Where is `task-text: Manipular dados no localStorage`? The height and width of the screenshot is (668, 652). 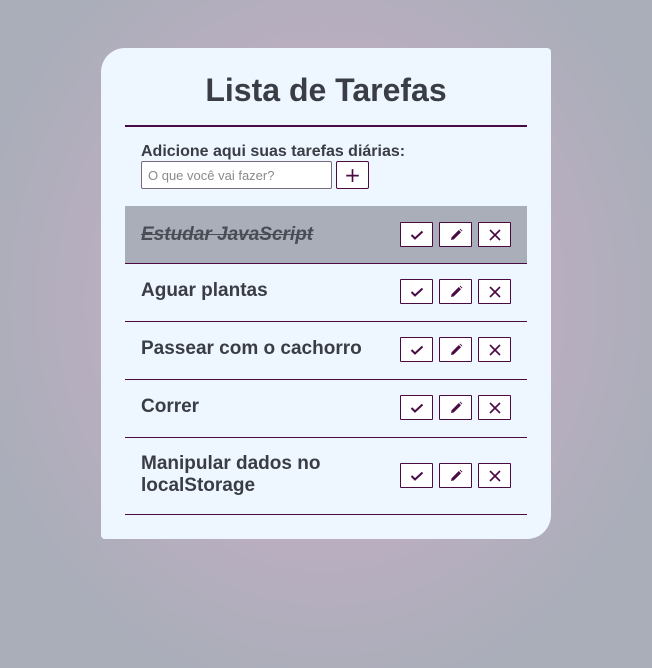
task-text: Manipular dados no localStorage is located at coordinates (231, 474).